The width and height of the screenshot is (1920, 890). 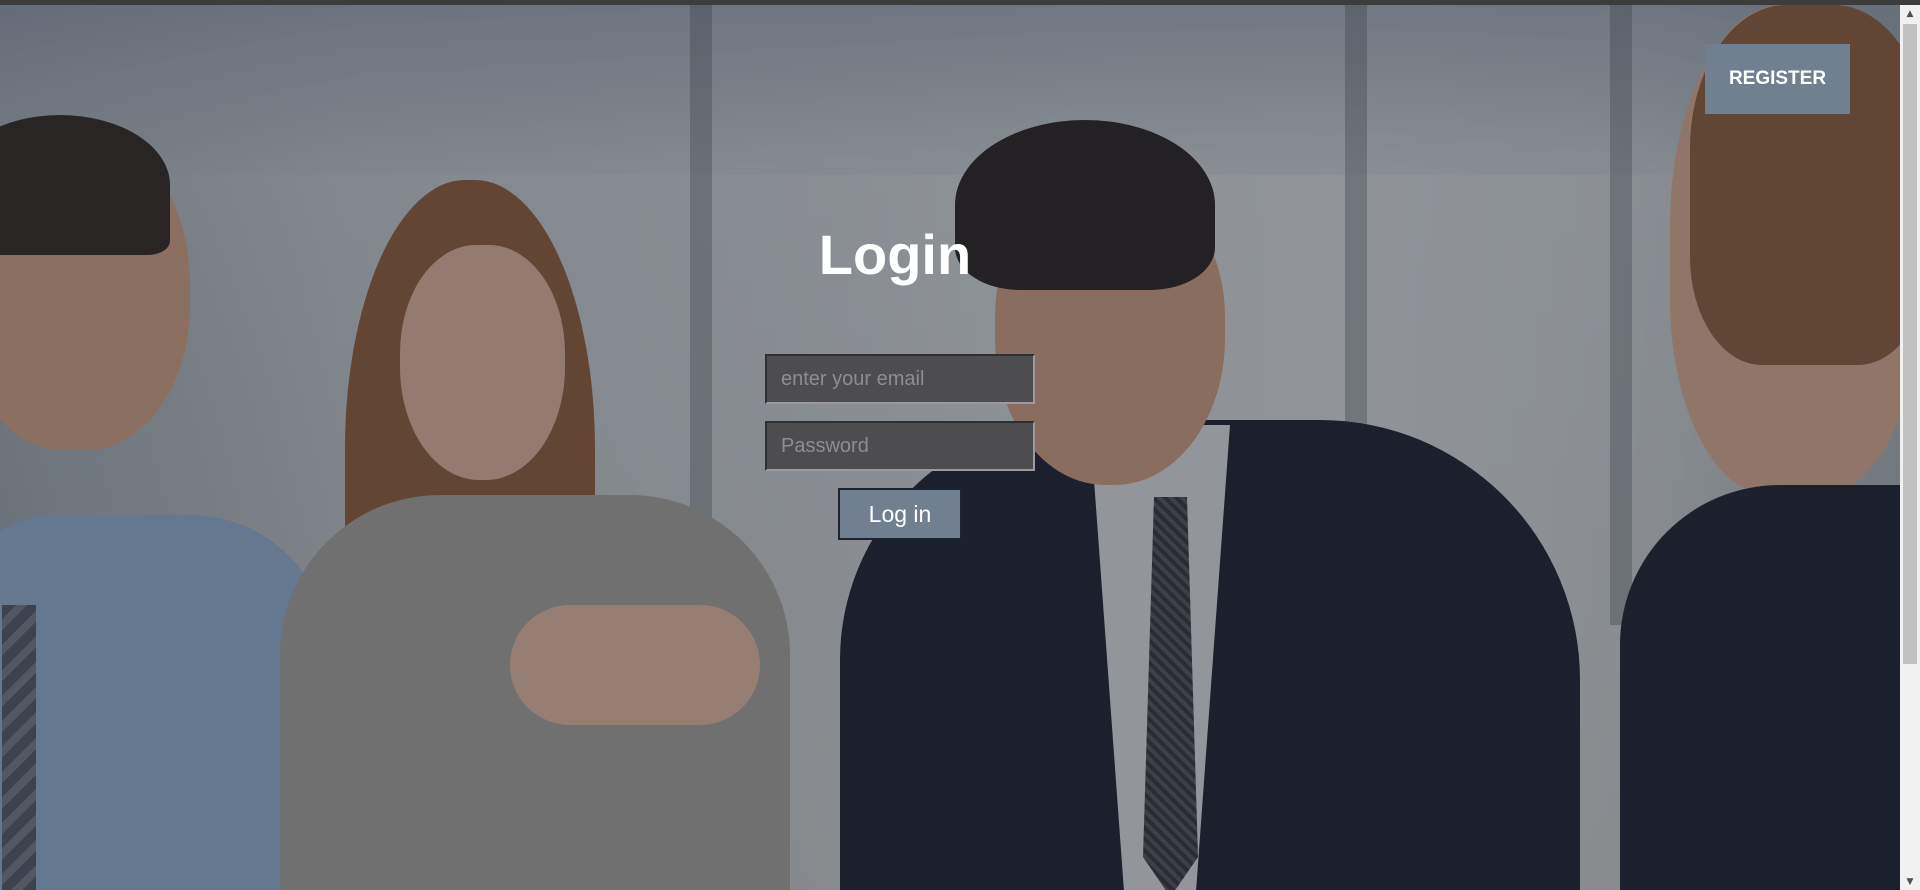 What do you see at coordinates (900, 514) in the screenshot?
I see `login-button: Log in` at bounding box center [900, 514].